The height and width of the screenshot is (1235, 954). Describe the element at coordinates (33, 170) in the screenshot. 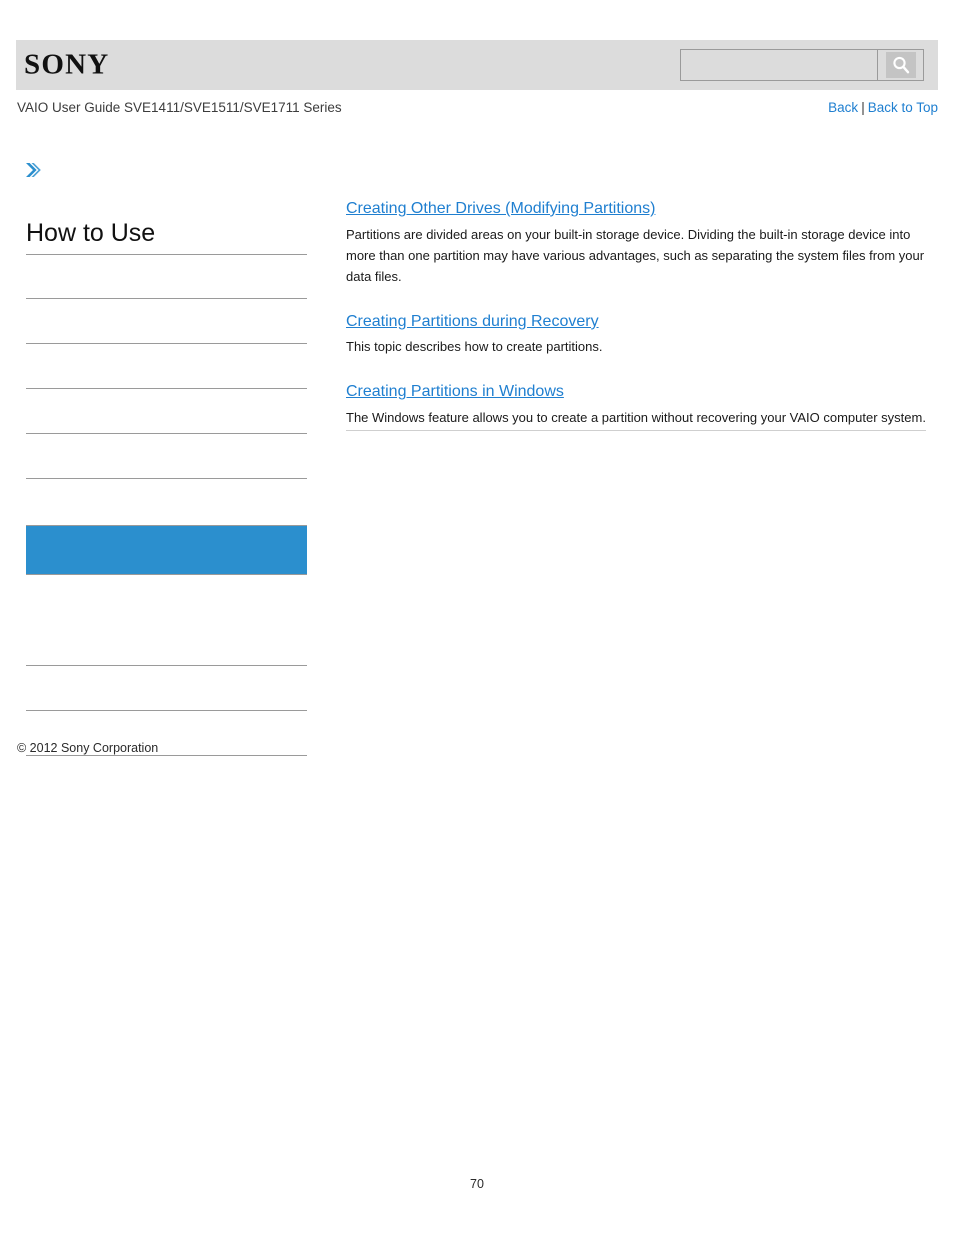

I see `double-chevron-right-icon` at that location.